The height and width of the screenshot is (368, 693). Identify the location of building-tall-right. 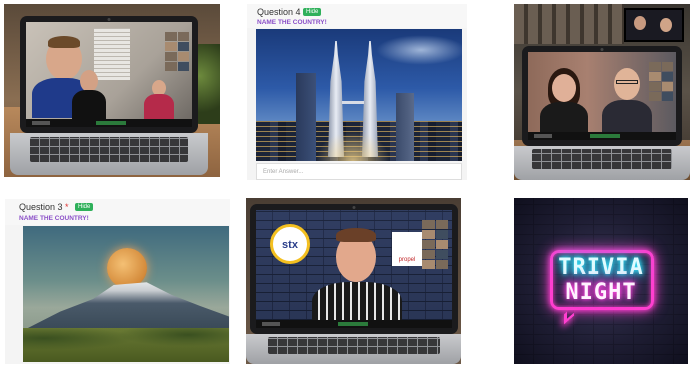
(405, 127).